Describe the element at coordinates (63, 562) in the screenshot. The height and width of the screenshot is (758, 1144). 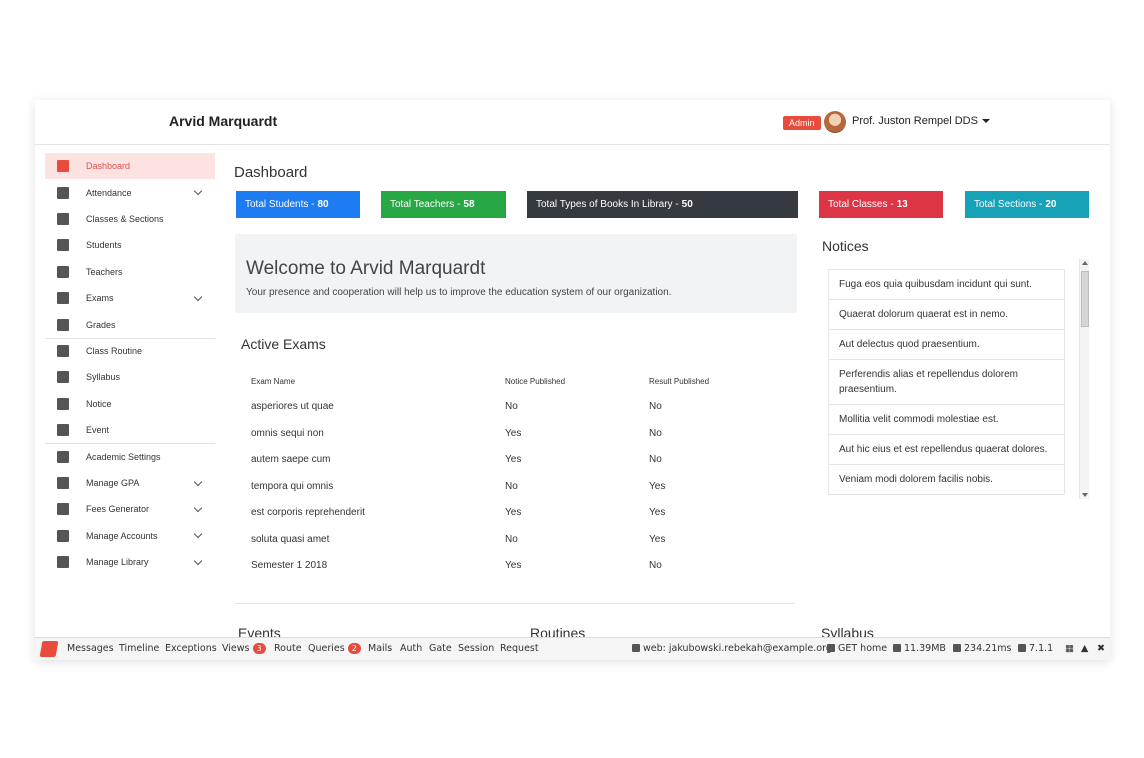
I see `library-icon` at that location.